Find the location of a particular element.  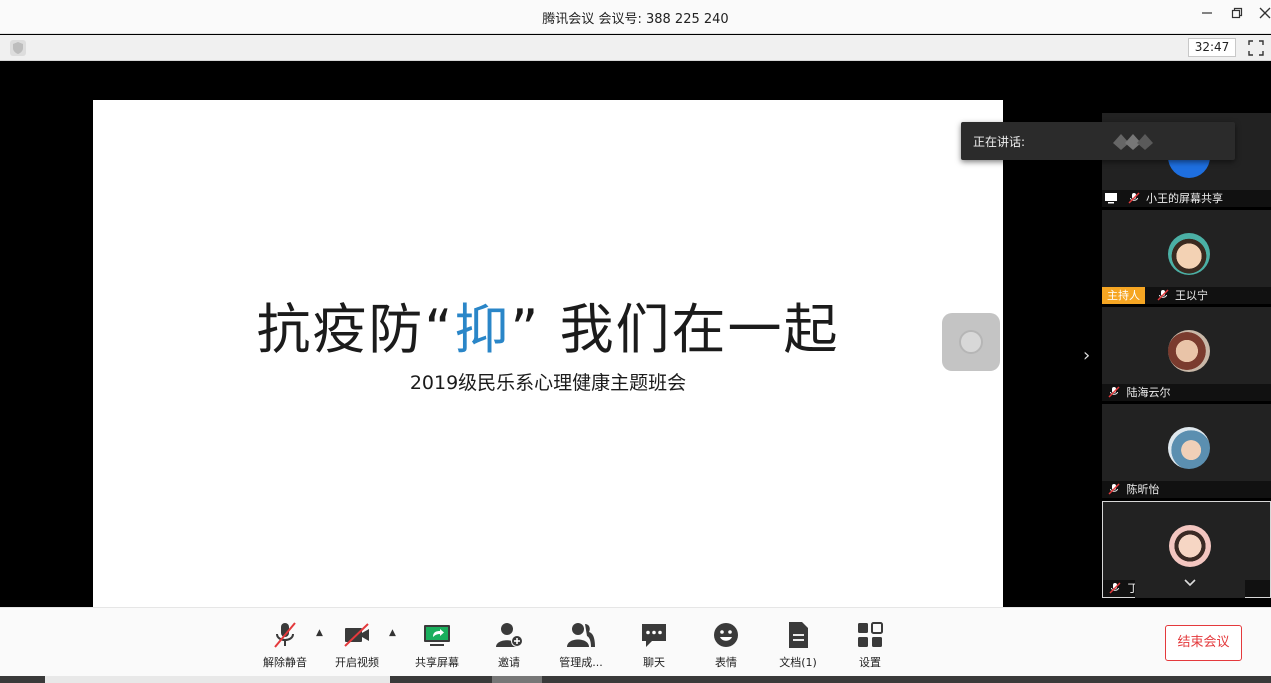

fullscreen-icon is located at coordinates (1256, 48).